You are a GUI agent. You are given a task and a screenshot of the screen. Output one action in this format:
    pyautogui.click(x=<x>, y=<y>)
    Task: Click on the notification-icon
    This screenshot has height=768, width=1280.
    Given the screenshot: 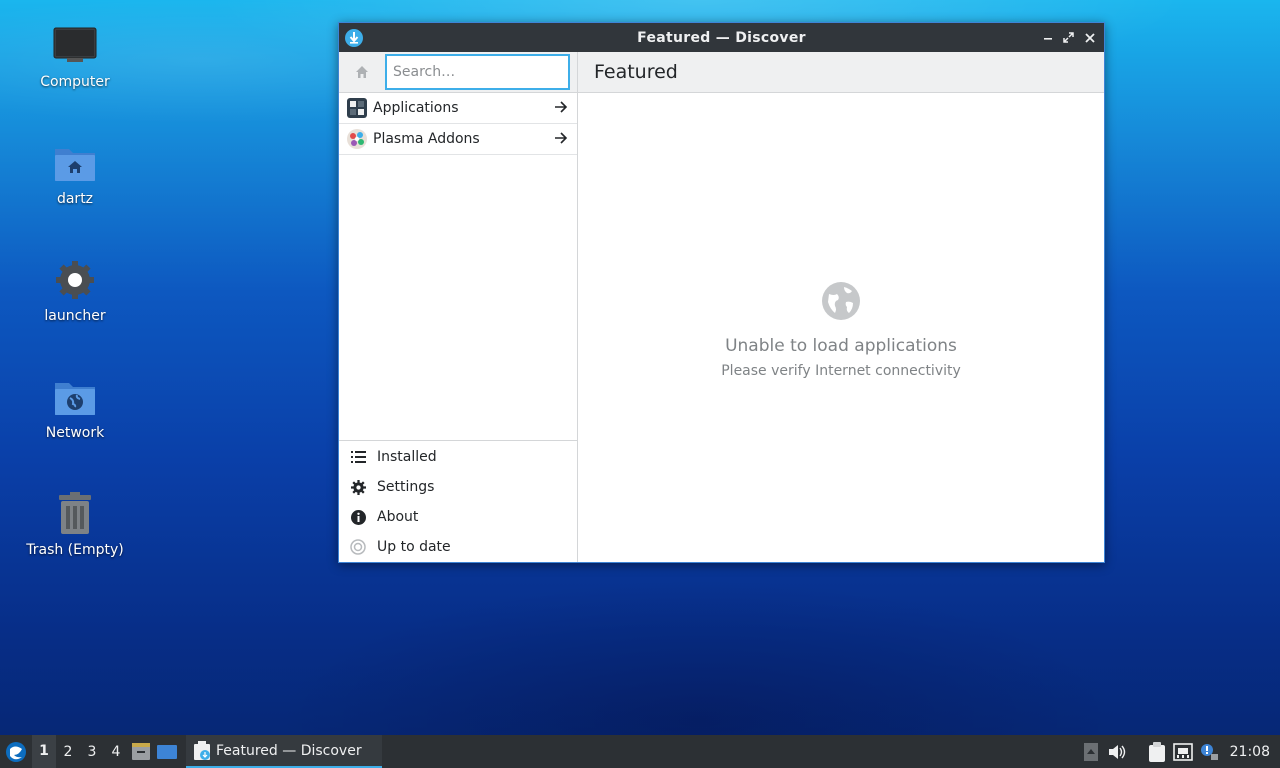 What is the action you would take?
    pyautogui.click(x=1209, y=751)
    